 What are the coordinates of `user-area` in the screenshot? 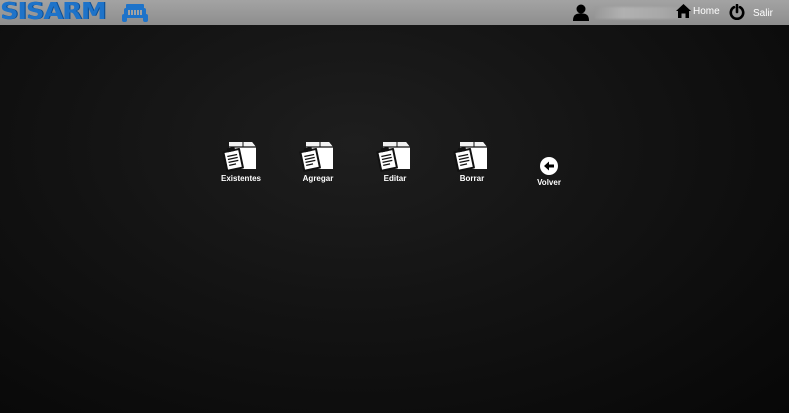 It's located at (630, 12).